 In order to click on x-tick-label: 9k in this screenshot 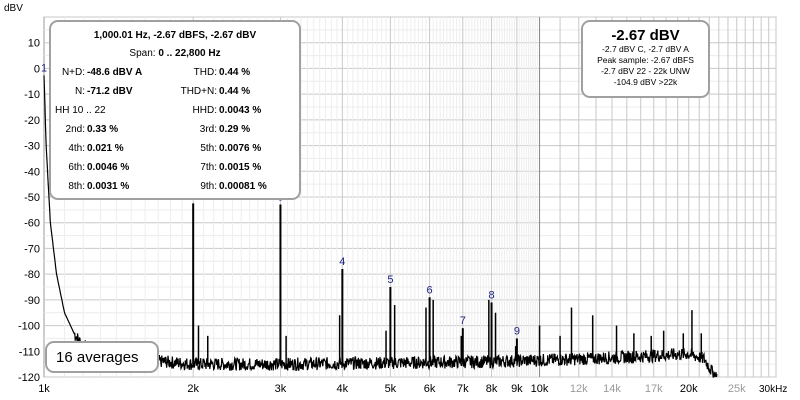, I will do `click(517, 389)`.